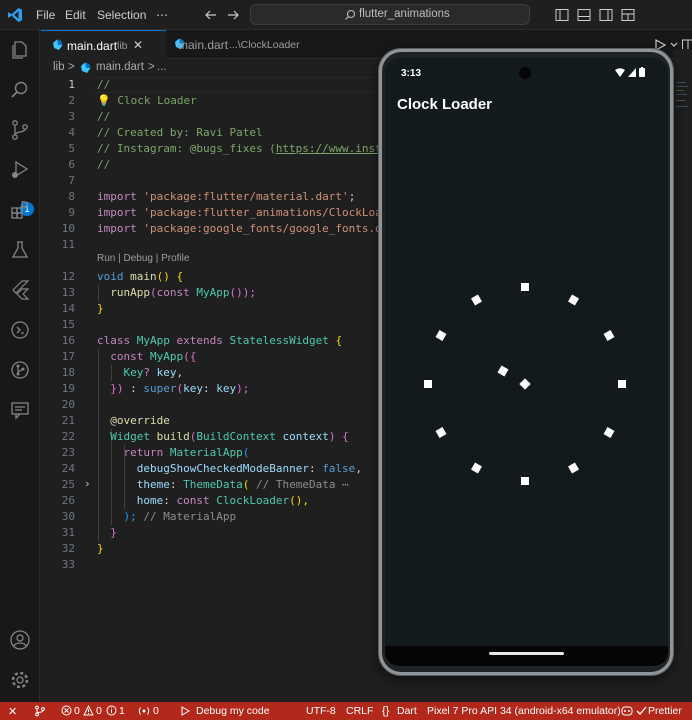 The height and width of the screenshot is (720, 692). Describe the element at coordinates (111, 710) in the screenshot. I see `info-icon` at that location.